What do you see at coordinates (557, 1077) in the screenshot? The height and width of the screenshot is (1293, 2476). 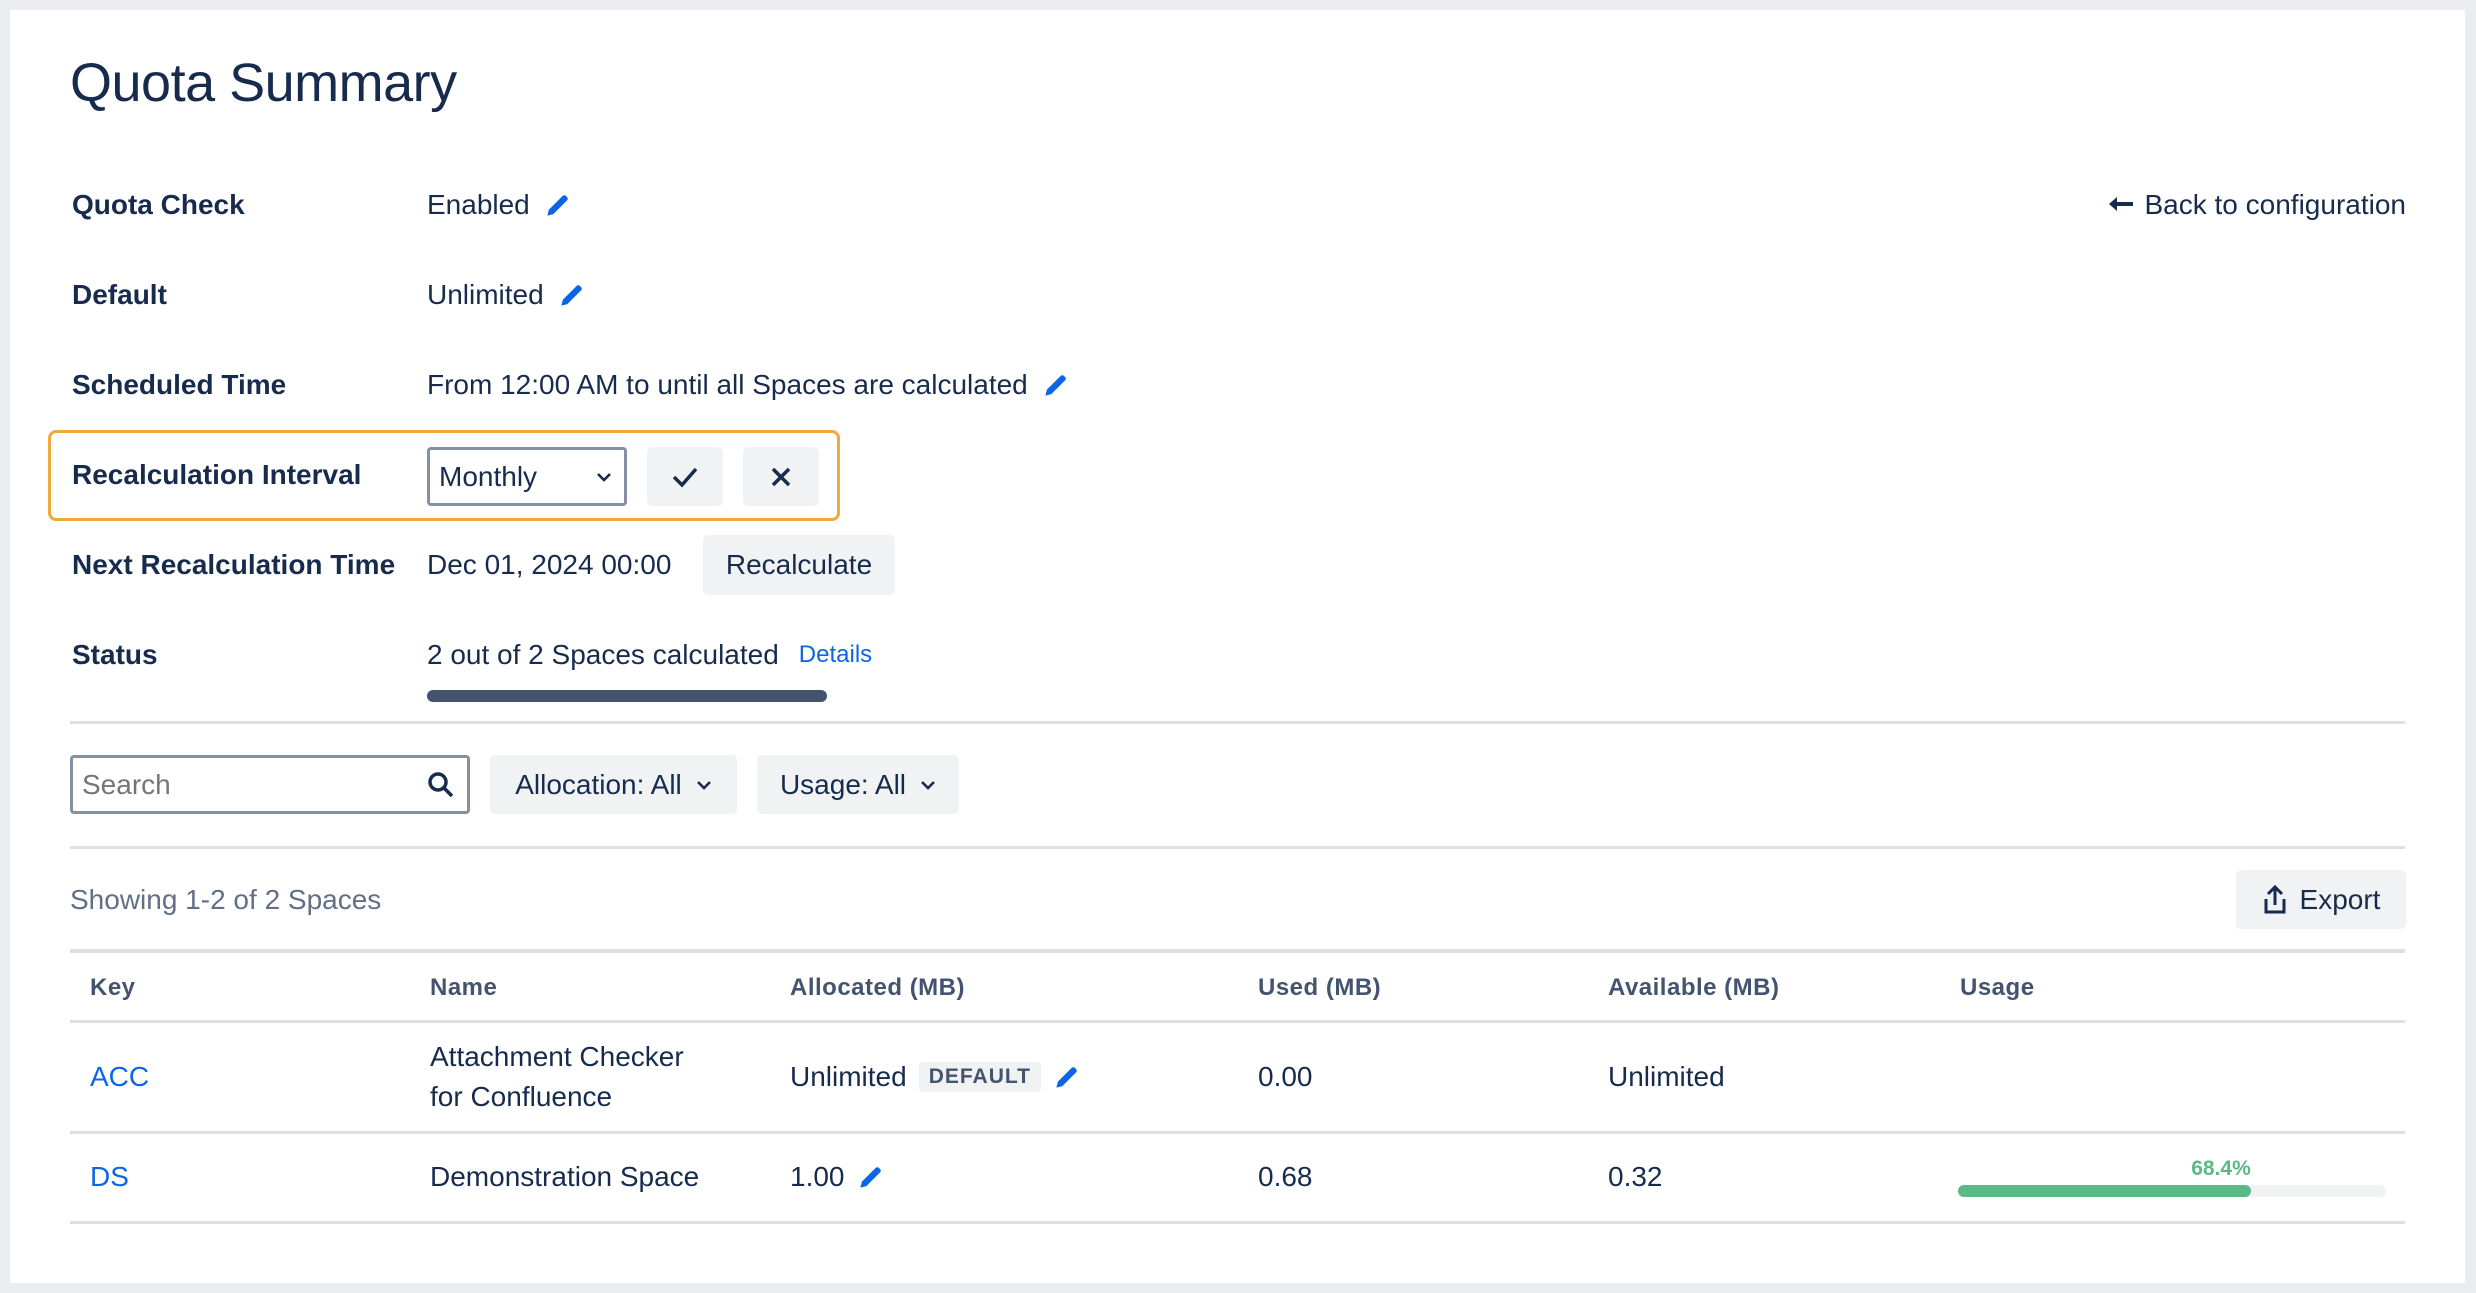 I see `space-name: Attachment Checker for Confluence` at bounding box center [557, 1077].